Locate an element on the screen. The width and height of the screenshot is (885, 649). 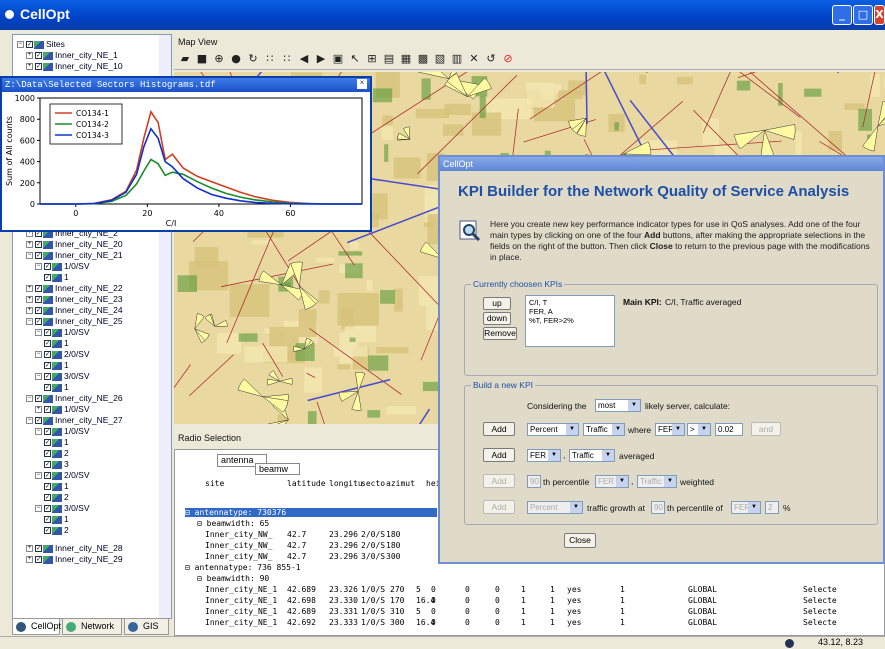
and-button: and is located at coordinates (766, 429).